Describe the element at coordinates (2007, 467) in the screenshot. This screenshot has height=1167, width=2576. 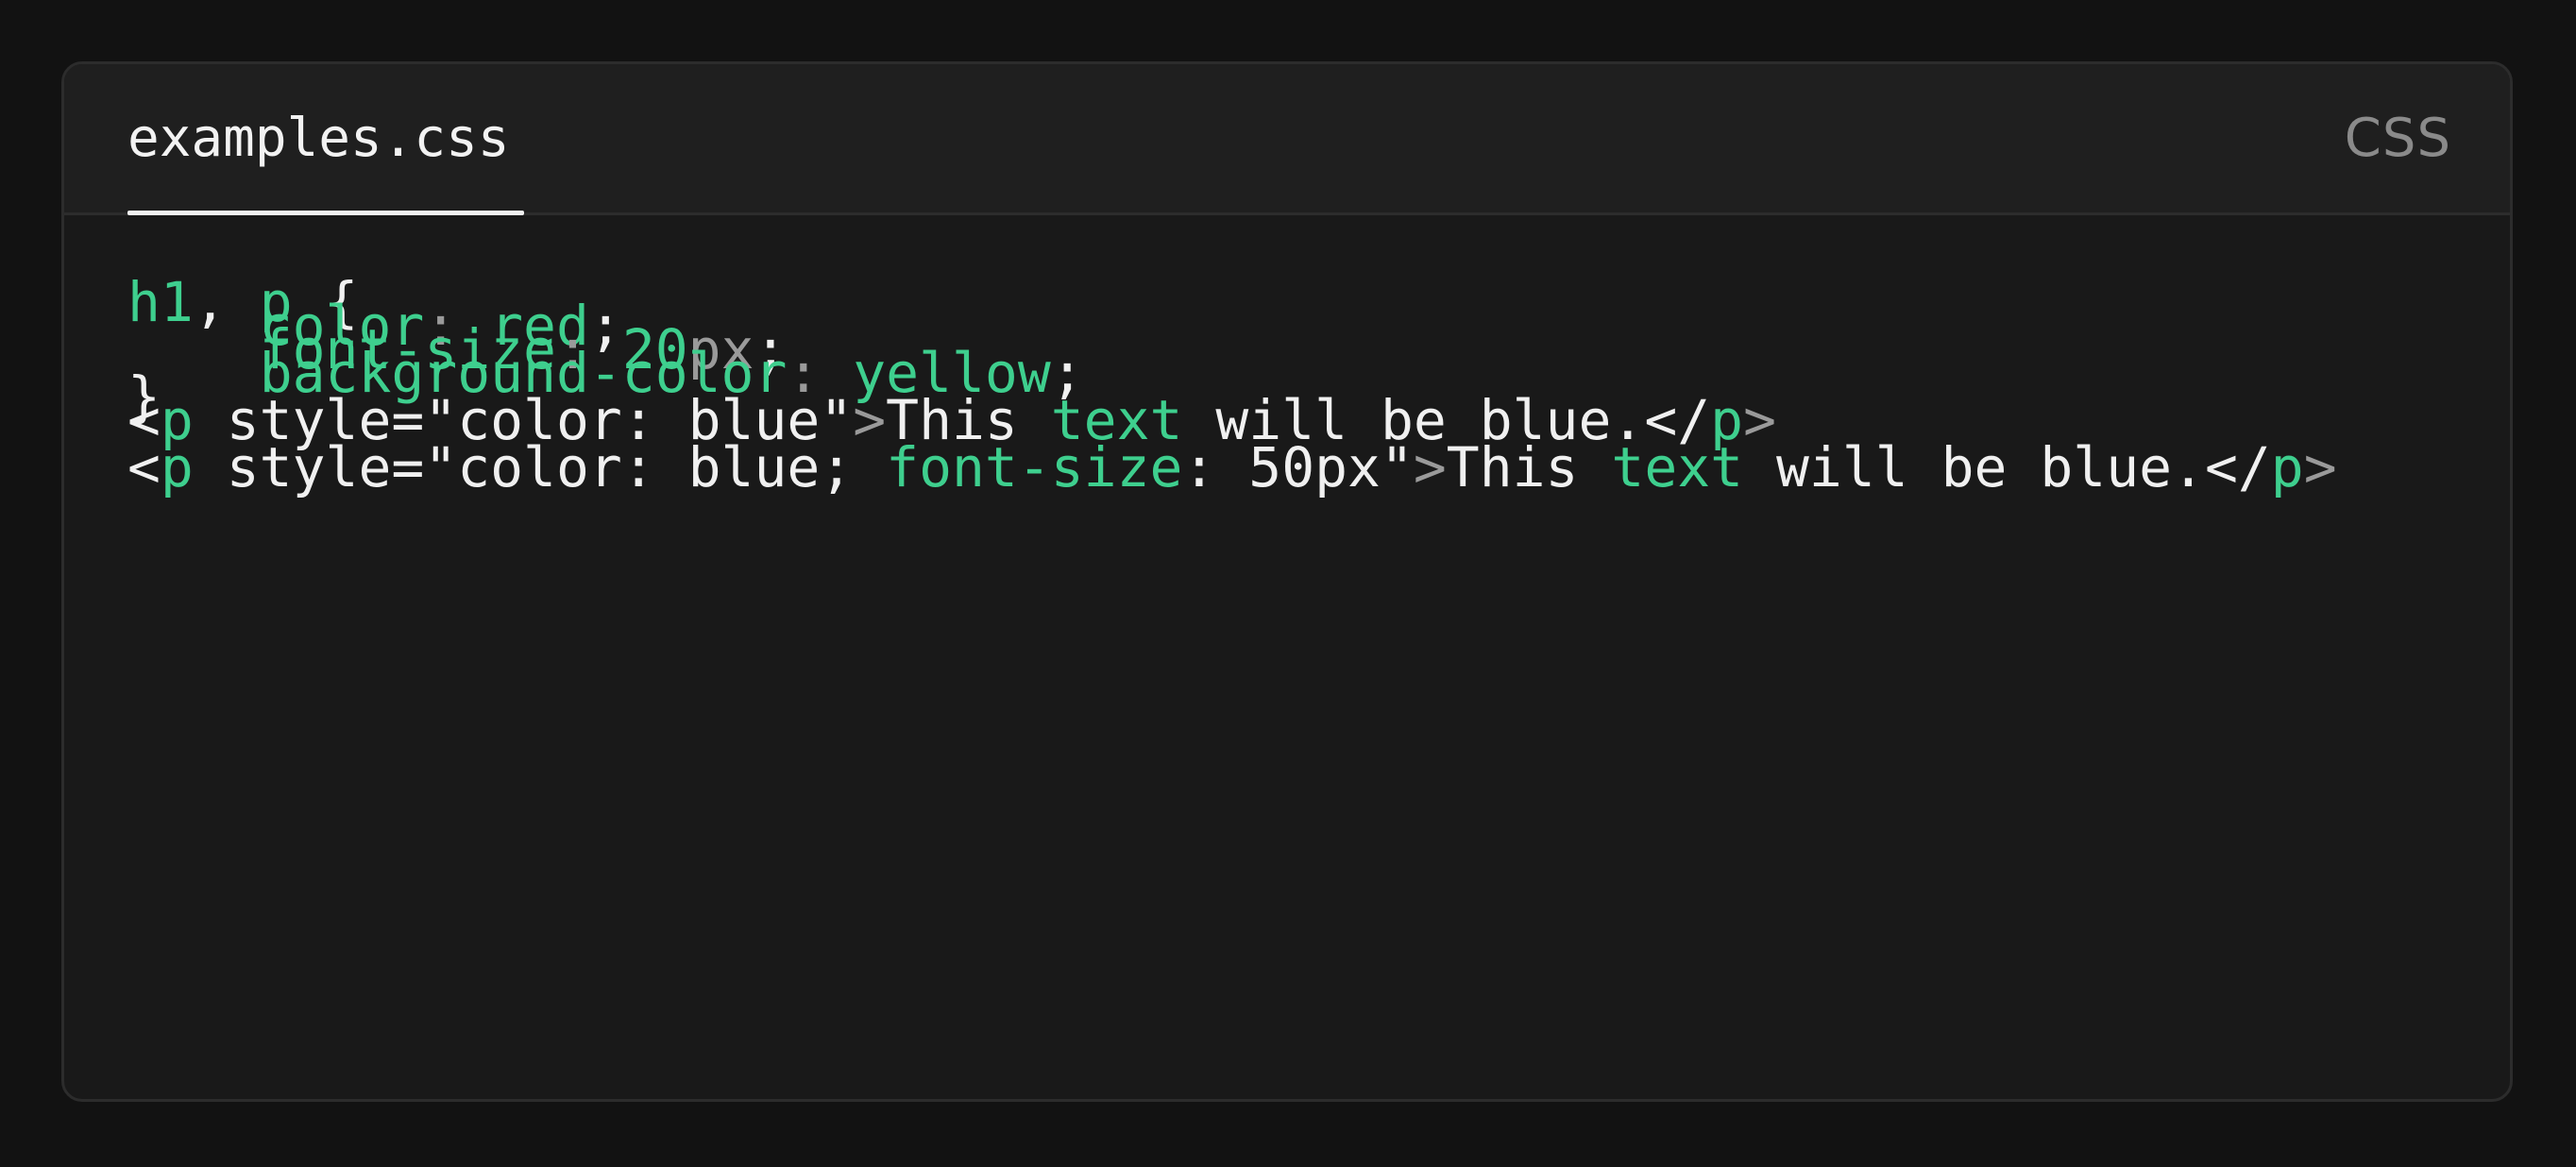
I see `text-token: will be blue.</` at that location.